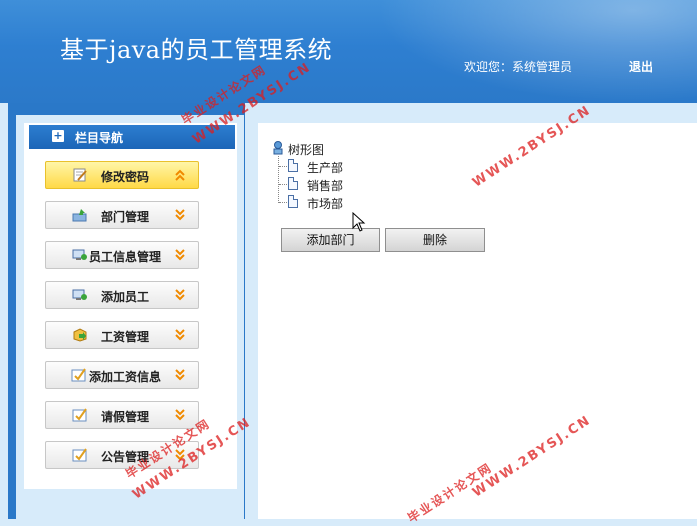 This screenshot has width=697, height=526. Describe the element at coordinates (278, 148) in the screenshot. I see `tree-root-icon` at that location.